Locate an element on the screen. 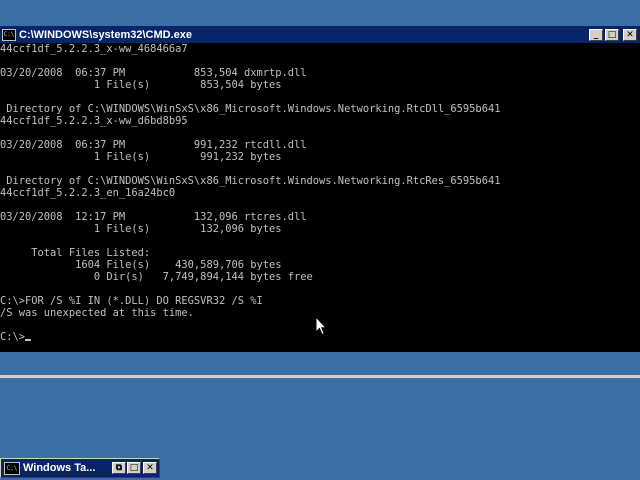 The height and width of the screenshot is (480, 640). close-button: ✕ is located at coordinates (630, 34).